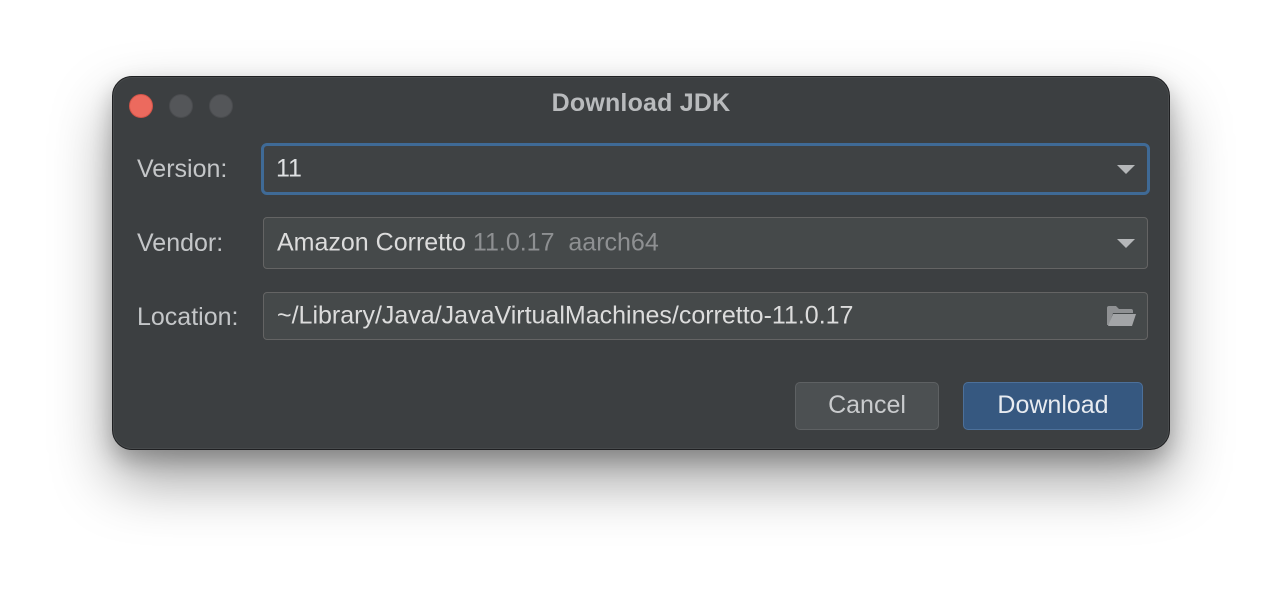 The image size is (1284, 600). I want to click on version-dropdown: 11, so click(705, 169).